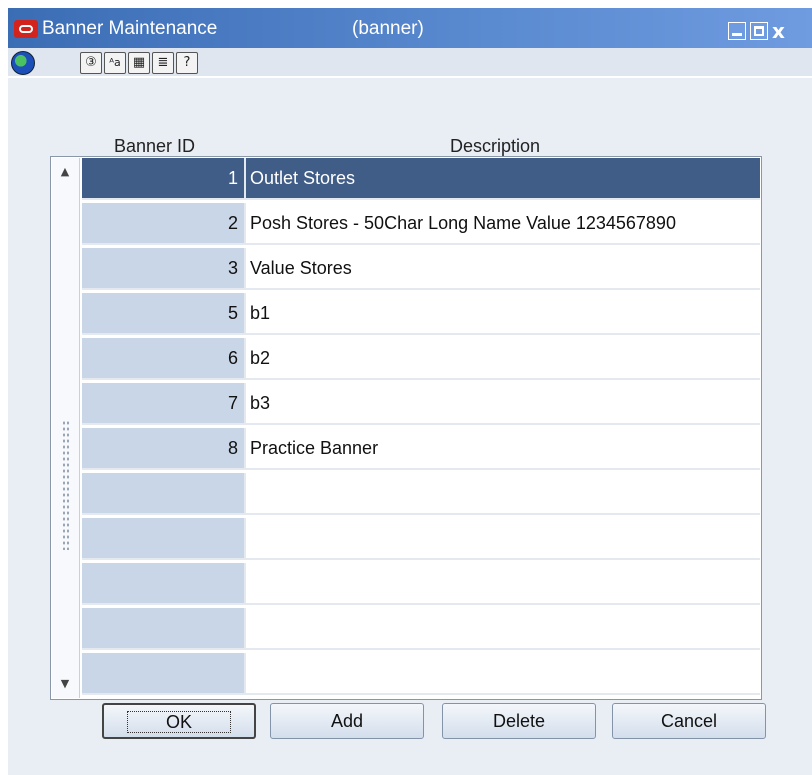  Describe the element at coordinates (410, 62) in the screenshot. I see `toolbar: ③ ᴬa ▦ ≣ ?` at that location.